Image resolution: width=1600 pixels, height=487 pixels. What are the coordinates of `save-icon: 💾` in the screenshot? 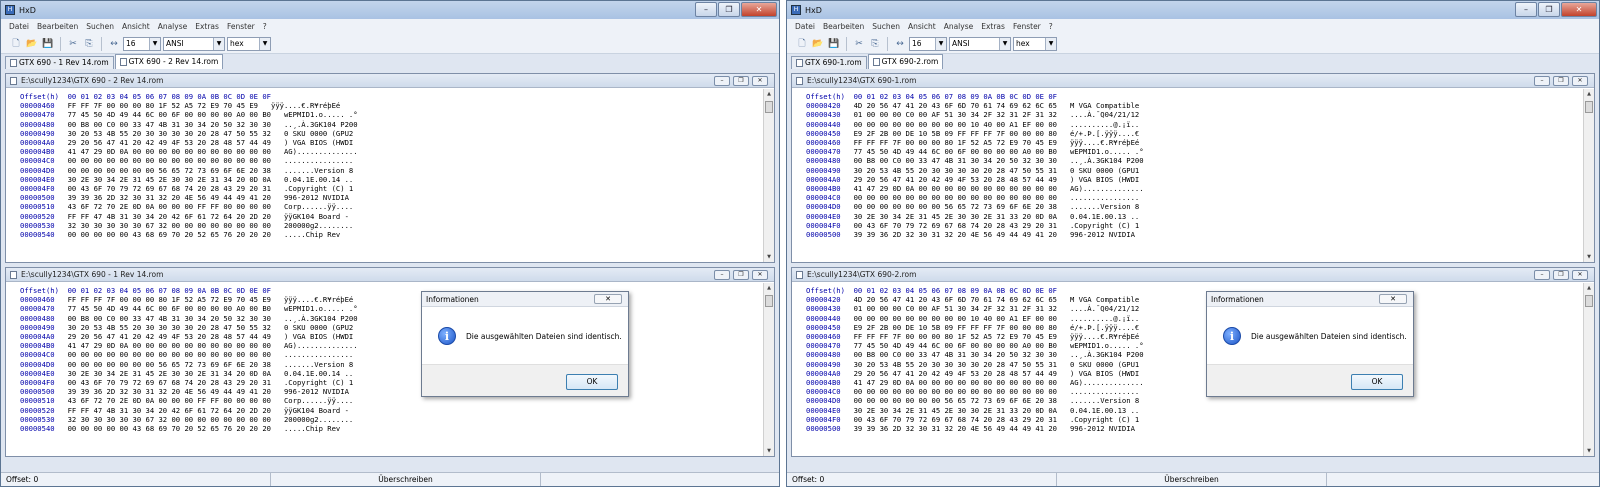 It's located at (48, 44).